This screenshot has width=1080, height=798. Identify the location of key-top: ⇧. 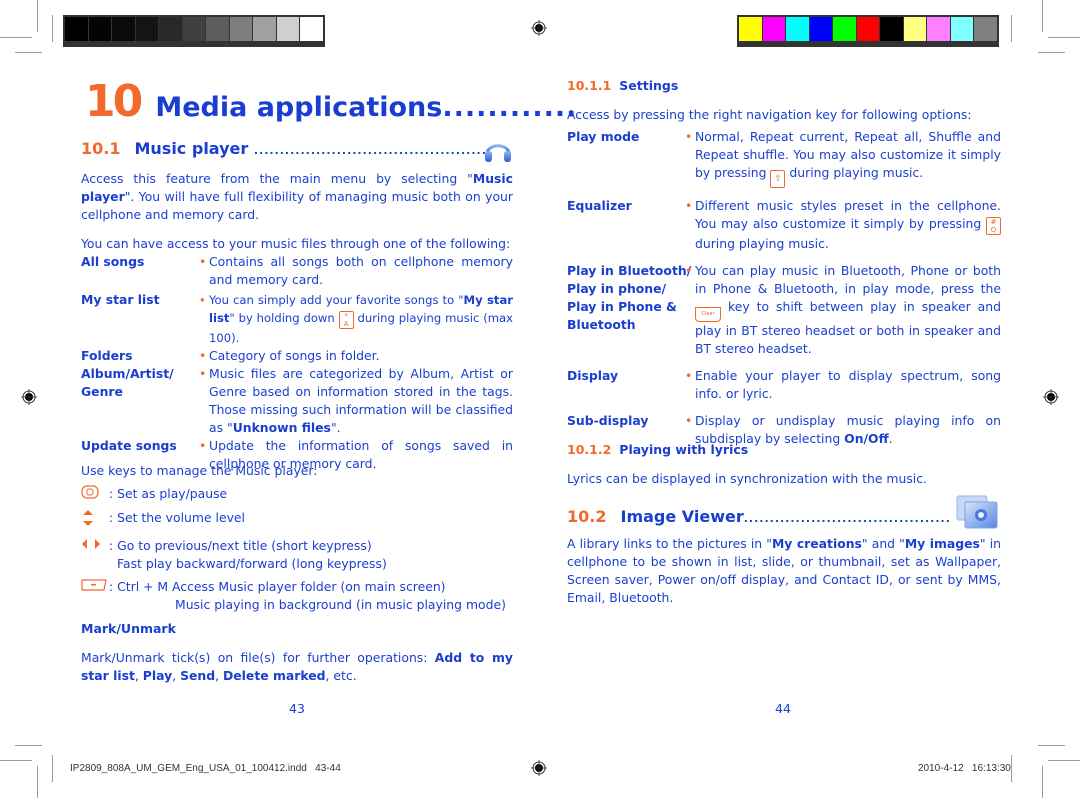
(778, 179).